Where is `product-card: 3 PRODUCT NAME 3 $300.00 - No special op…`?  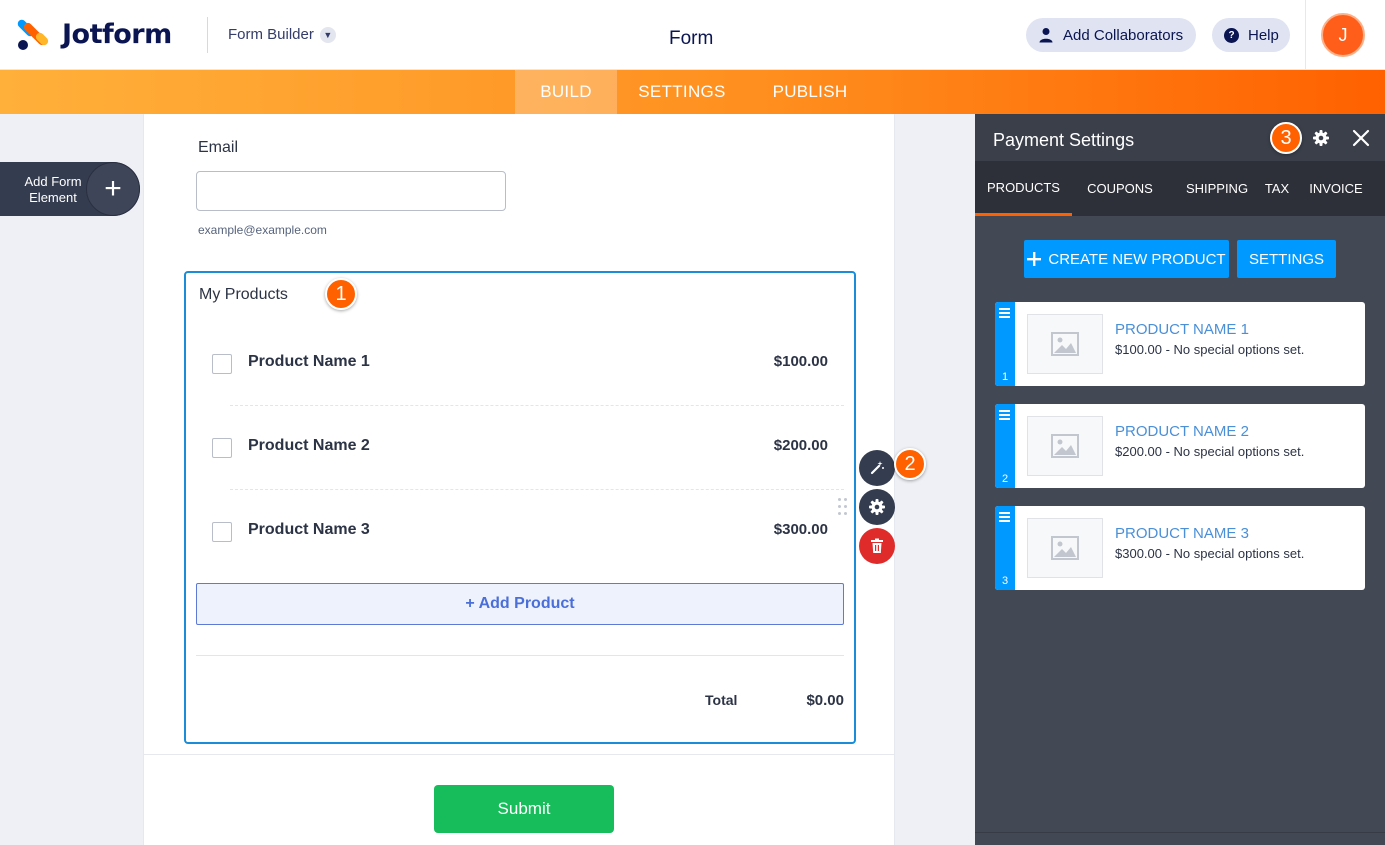
product-card: 3 PRODUCT NAME 3 $300.00 - No special op… is located at coordinates (1180, 548).